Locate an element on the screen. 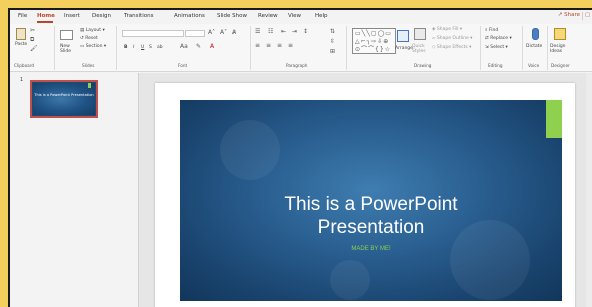 This screenshot has width=592, height=307. shape-fill-button: ◈ Shape Fill ▾ is located at coordinates (447, 29).